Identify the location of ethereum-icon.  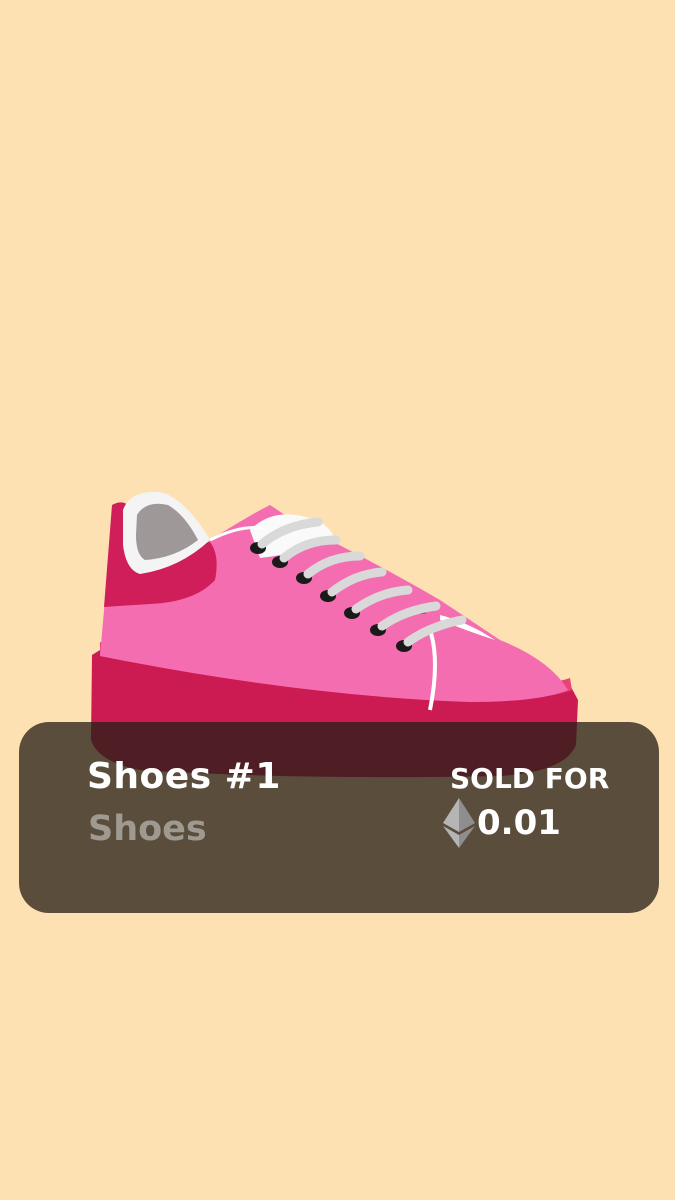
(459, 823).